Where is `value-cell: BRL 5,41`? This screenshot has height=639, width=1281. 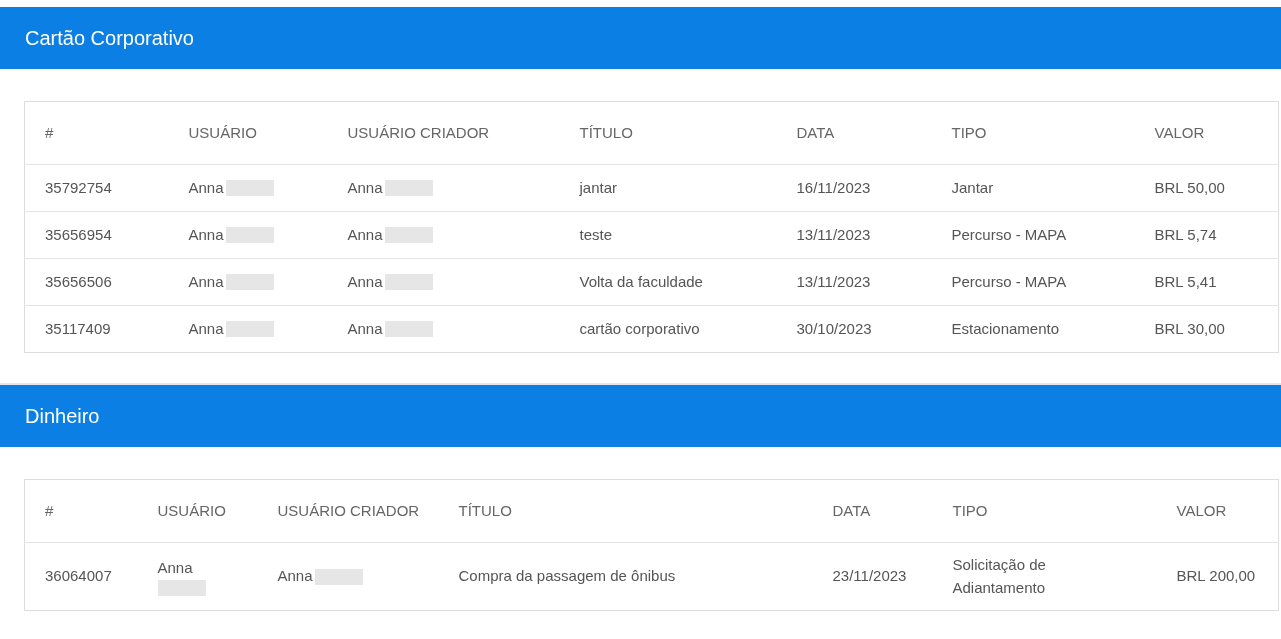 value-cell: BRL 5,41 is located at coordinates (1185, 281).